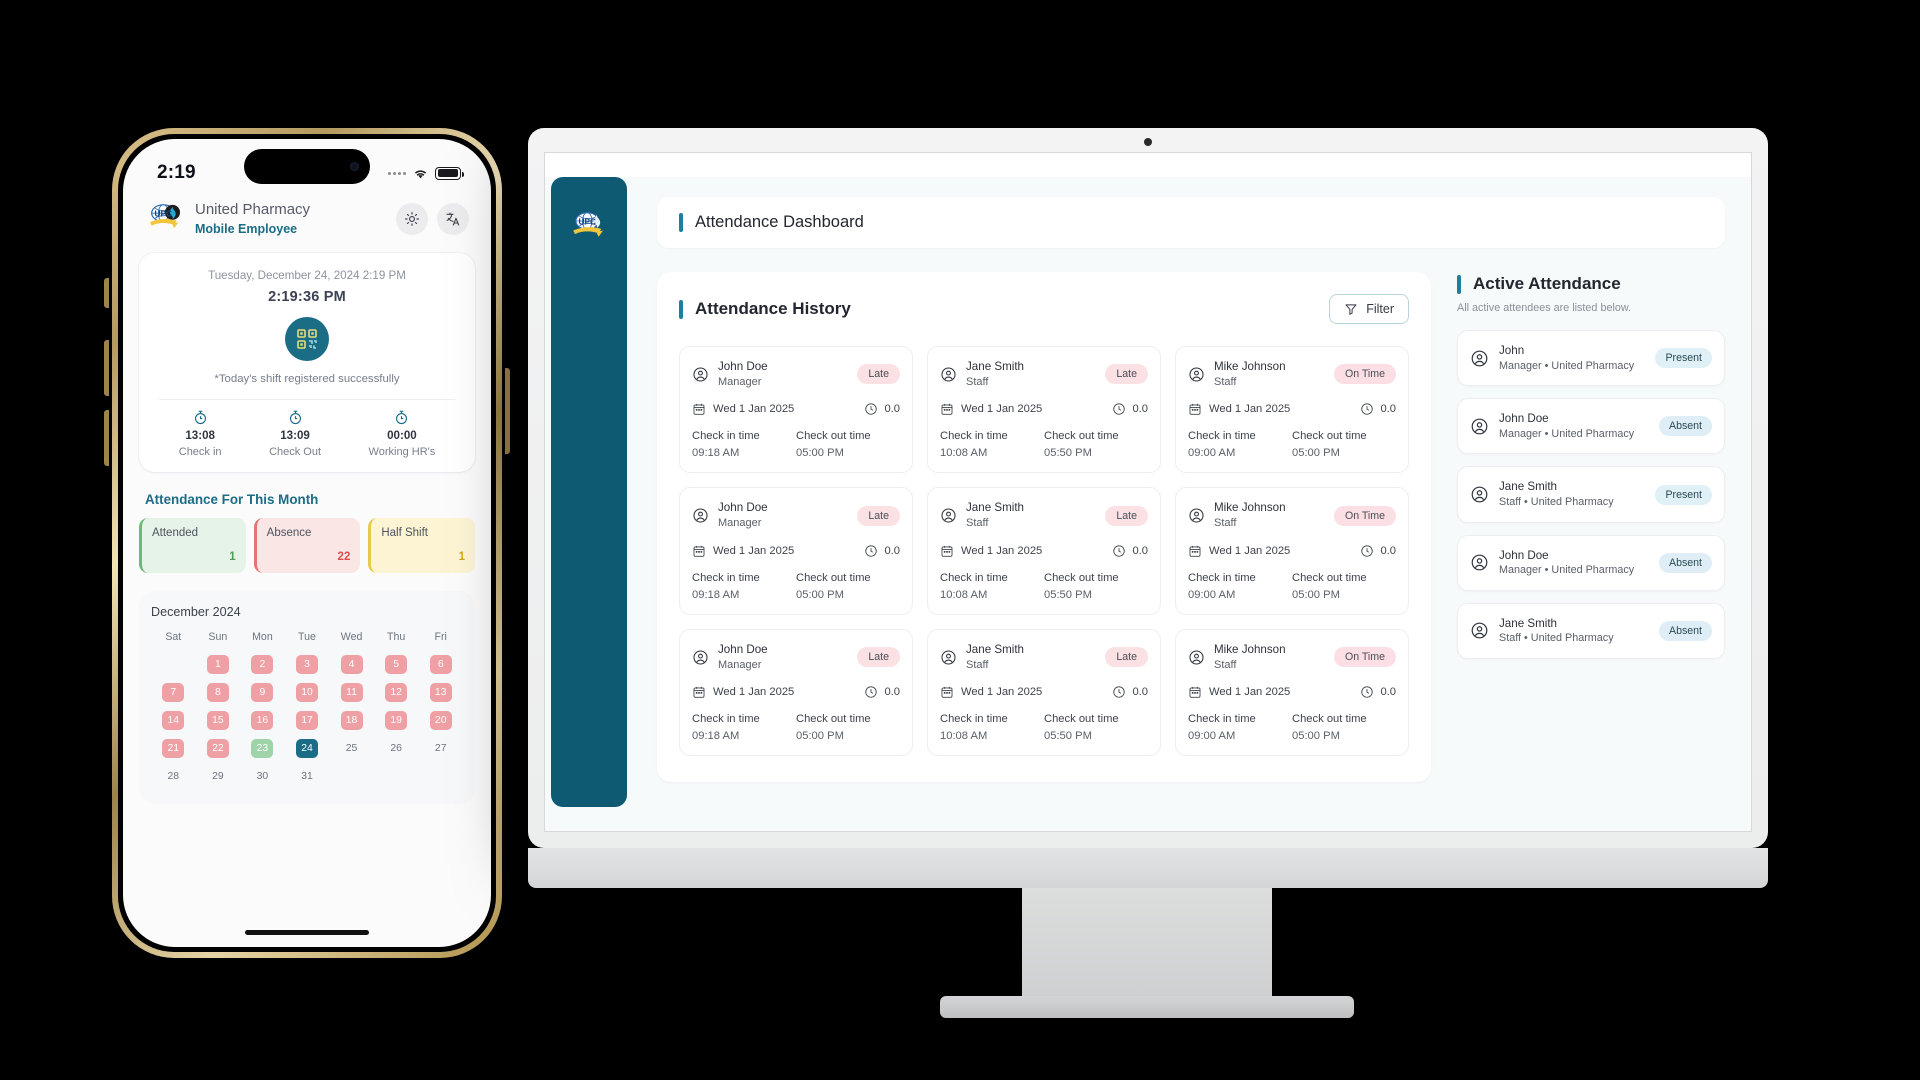 The image size is (1920, 1080). I want to click on phone-volume-up-button, so click(106, 368).